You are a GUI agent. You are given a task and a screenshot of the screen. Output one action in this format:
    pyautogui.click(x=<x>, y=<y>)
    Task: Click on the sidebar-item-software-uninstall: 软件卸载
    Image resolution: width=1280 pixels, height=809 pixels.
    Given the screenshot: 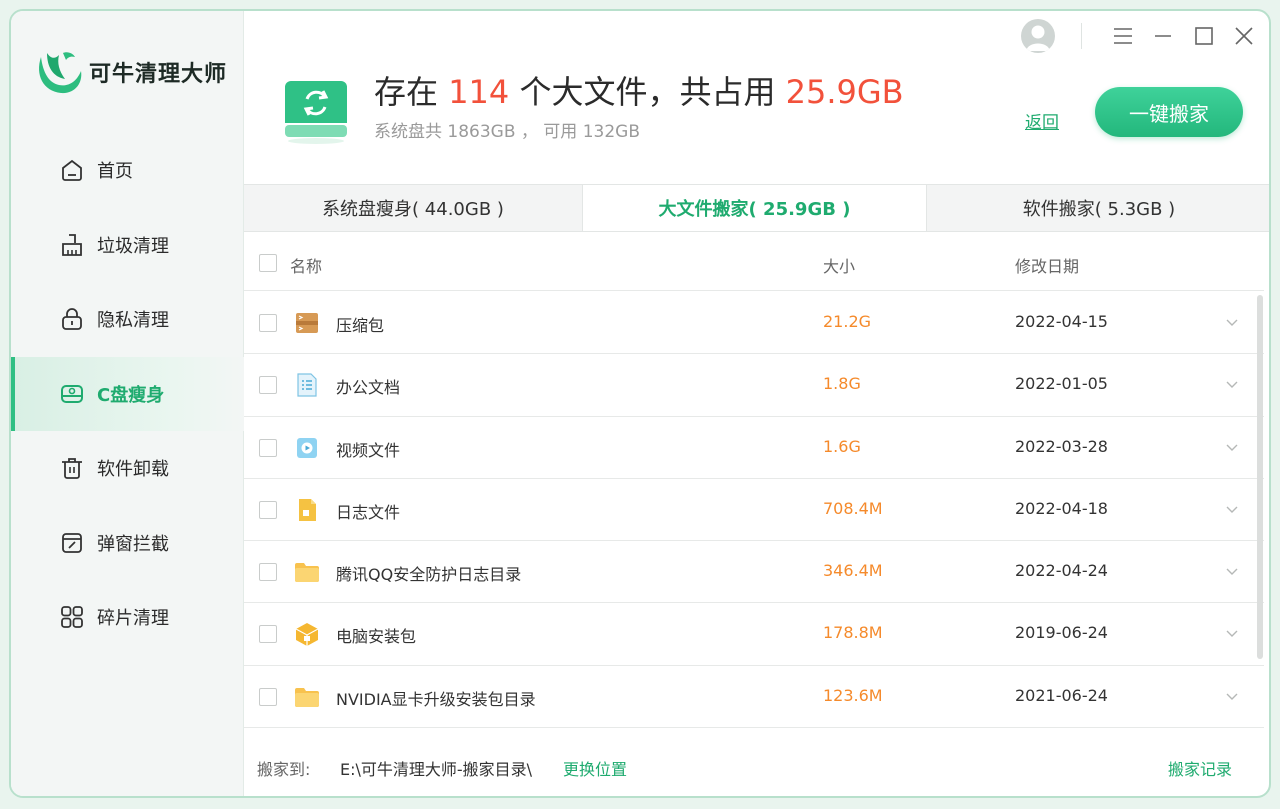 What is the action you would take?
    pyautogui.click(x=127, y=468)
    